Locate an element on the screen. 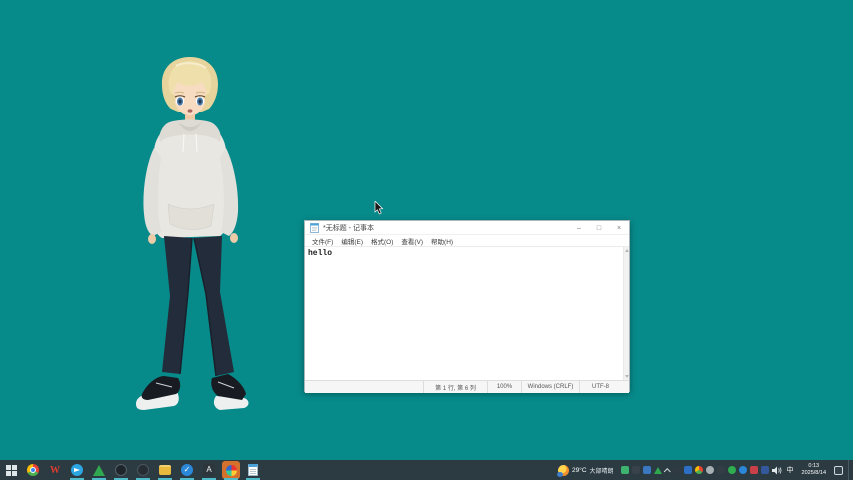 The image size is (853, 480). taskbar-clock: 0:13 2025/8/14 is located at coordinates (814, 470).